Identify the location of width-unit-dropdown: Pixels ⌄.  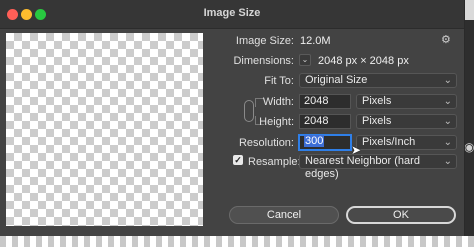
(406, 101).